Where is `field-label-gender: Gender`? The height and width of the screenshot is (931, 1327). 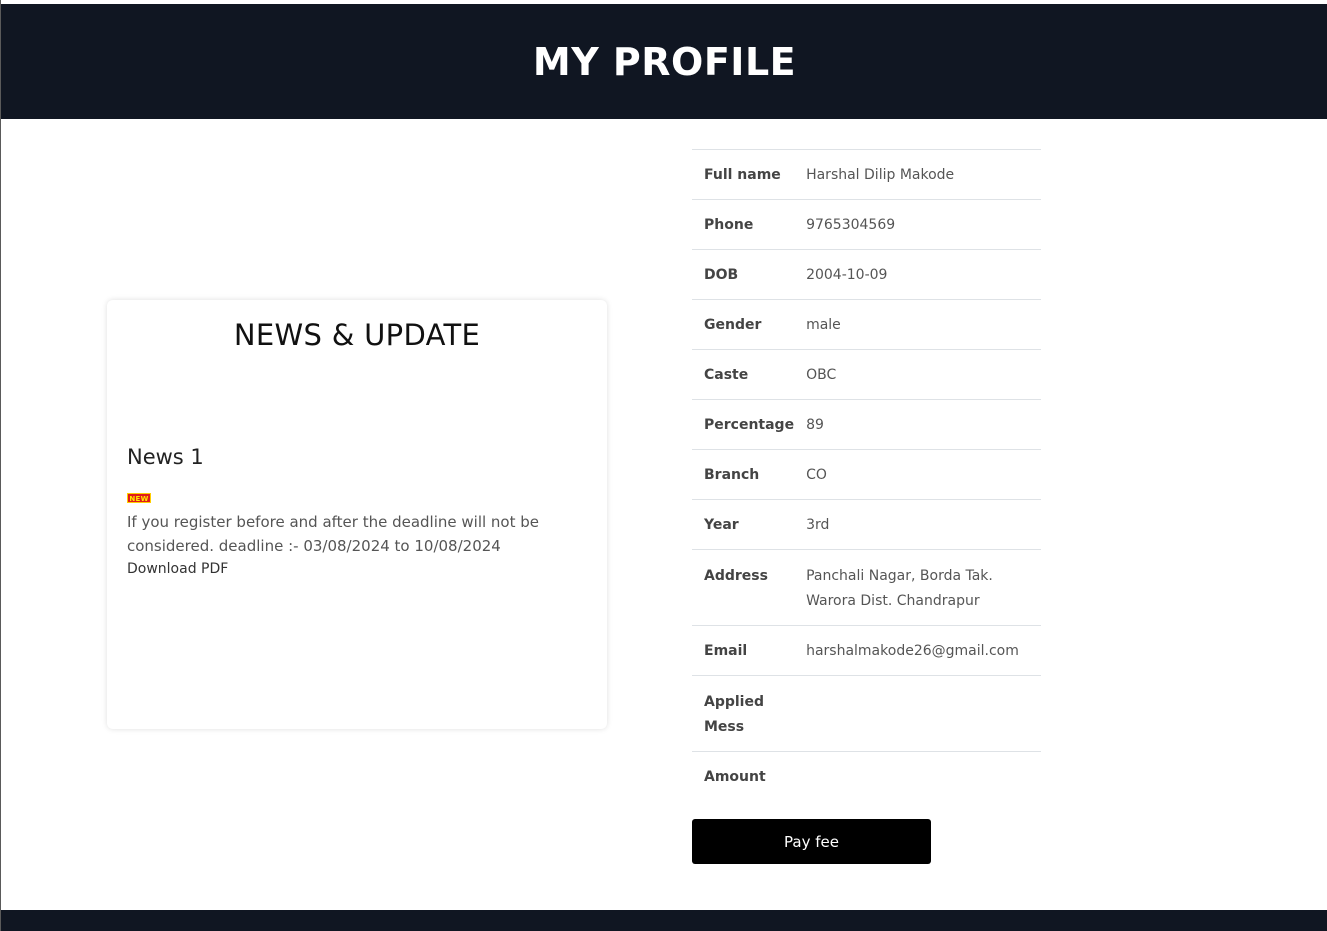
field-label-gender: Gender is located at coordinates (749, 324).